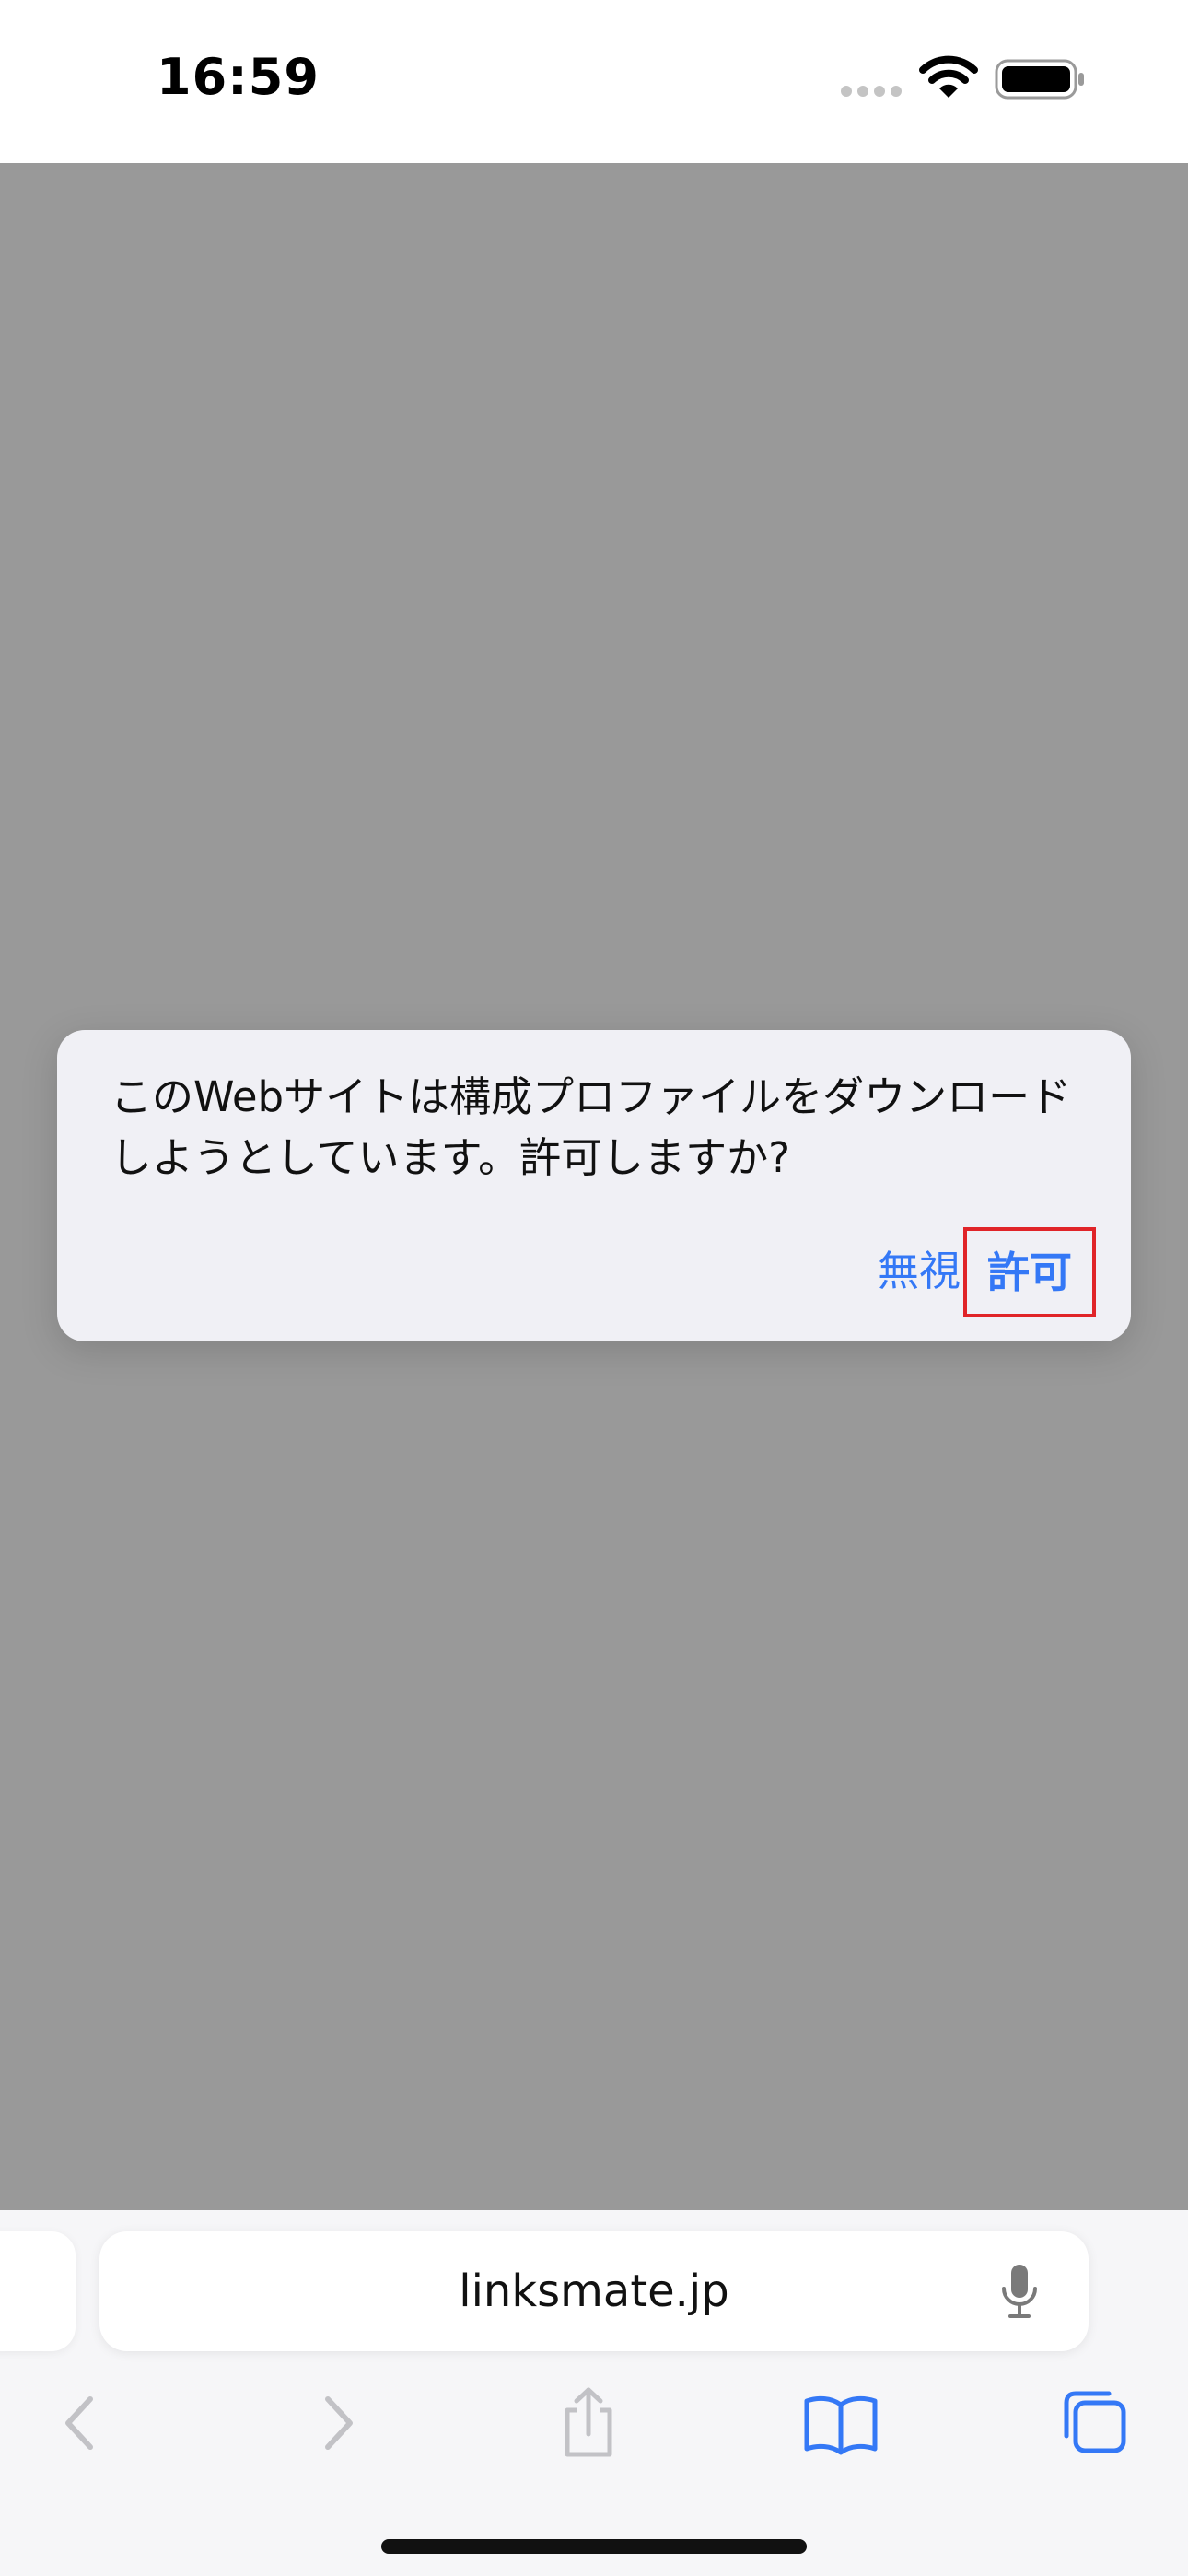 The width and height of the screenshot is (1188, 2576). I want to click on cellular-signal-icon, so click(871, 91).